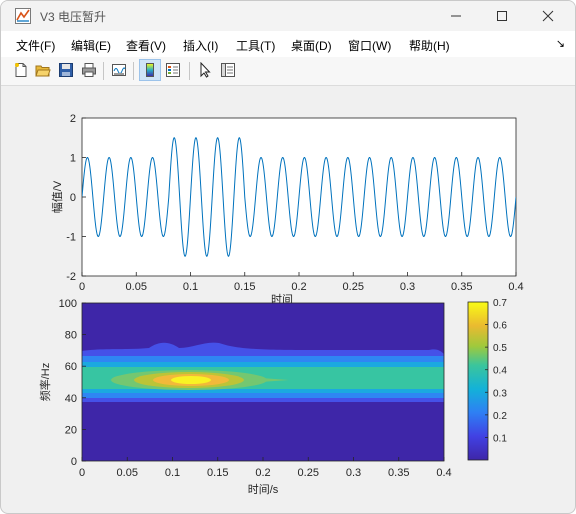 This screenshot has height=514, width=576. I want to click on spectrogram-xtick-label: 0.2, so click(262, 473).